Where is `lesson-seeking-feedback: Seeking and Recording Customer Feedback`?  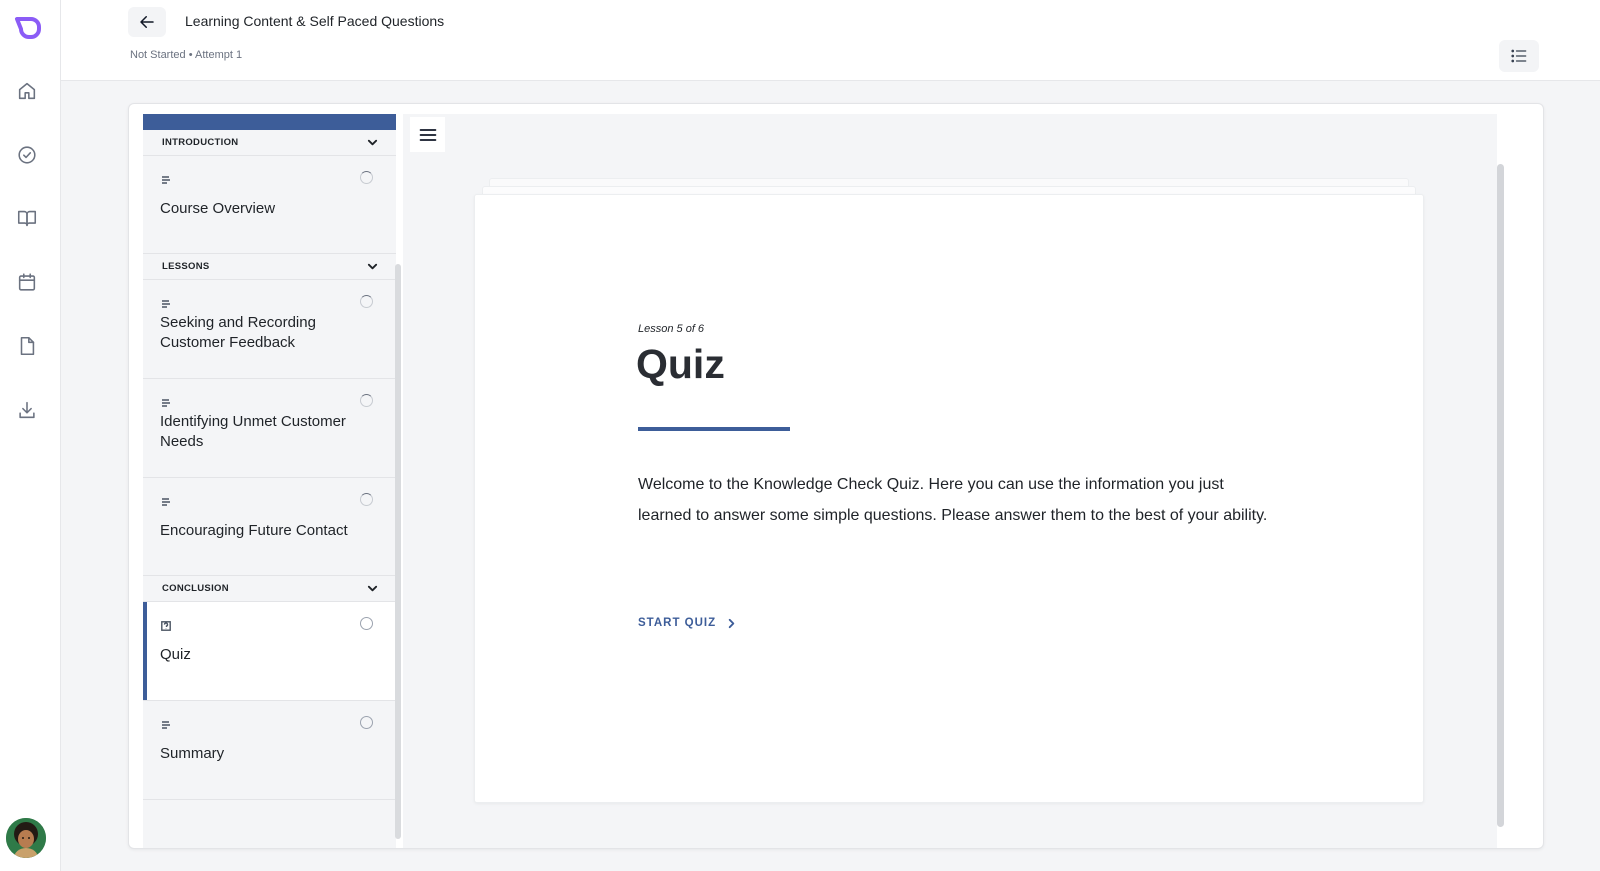 lesson-seeking-feedback: Seeking and Recording Customer Feedback is located at coordinates (269, 329).